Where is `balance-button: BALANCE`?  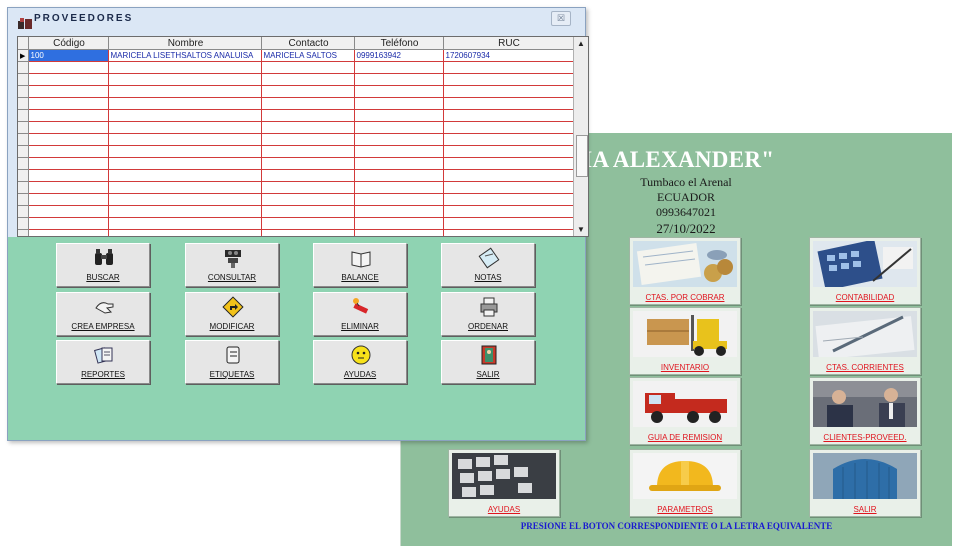
balance-button: BALANCE is located at coordinates (360, 265).